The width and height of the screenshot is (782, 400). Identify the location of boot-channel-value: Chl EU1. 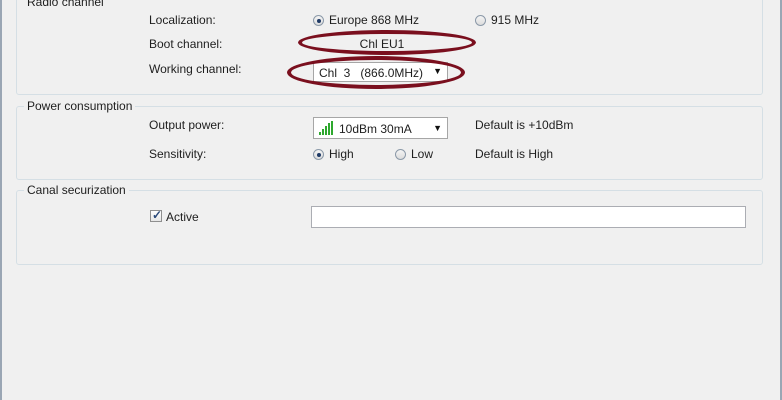
(382, 44).